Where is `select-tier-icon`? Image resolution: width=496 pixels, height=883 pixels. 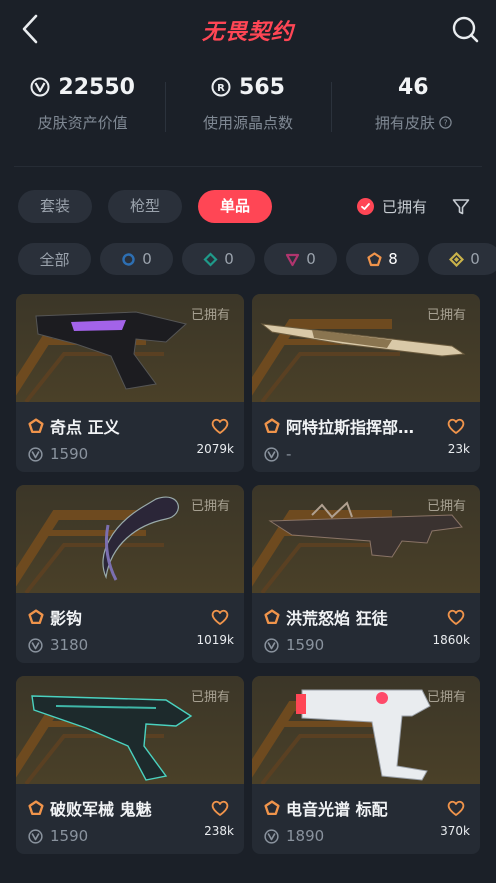
select-tier-icon is located at coordinates (128, 259).